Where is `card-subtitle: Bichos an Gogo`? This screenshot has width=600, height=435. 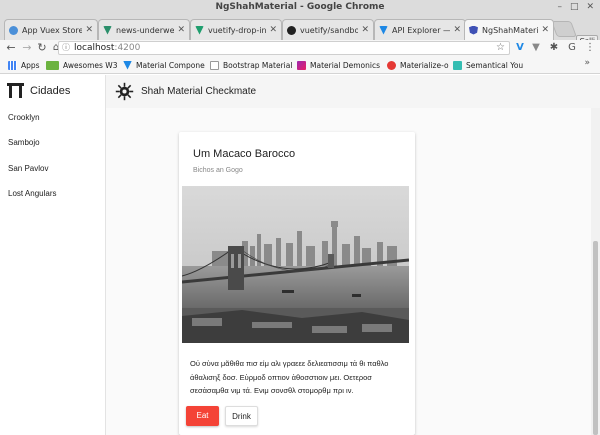
card-subtitle: Bichos an Gogo is located at coordinates (218, 170).